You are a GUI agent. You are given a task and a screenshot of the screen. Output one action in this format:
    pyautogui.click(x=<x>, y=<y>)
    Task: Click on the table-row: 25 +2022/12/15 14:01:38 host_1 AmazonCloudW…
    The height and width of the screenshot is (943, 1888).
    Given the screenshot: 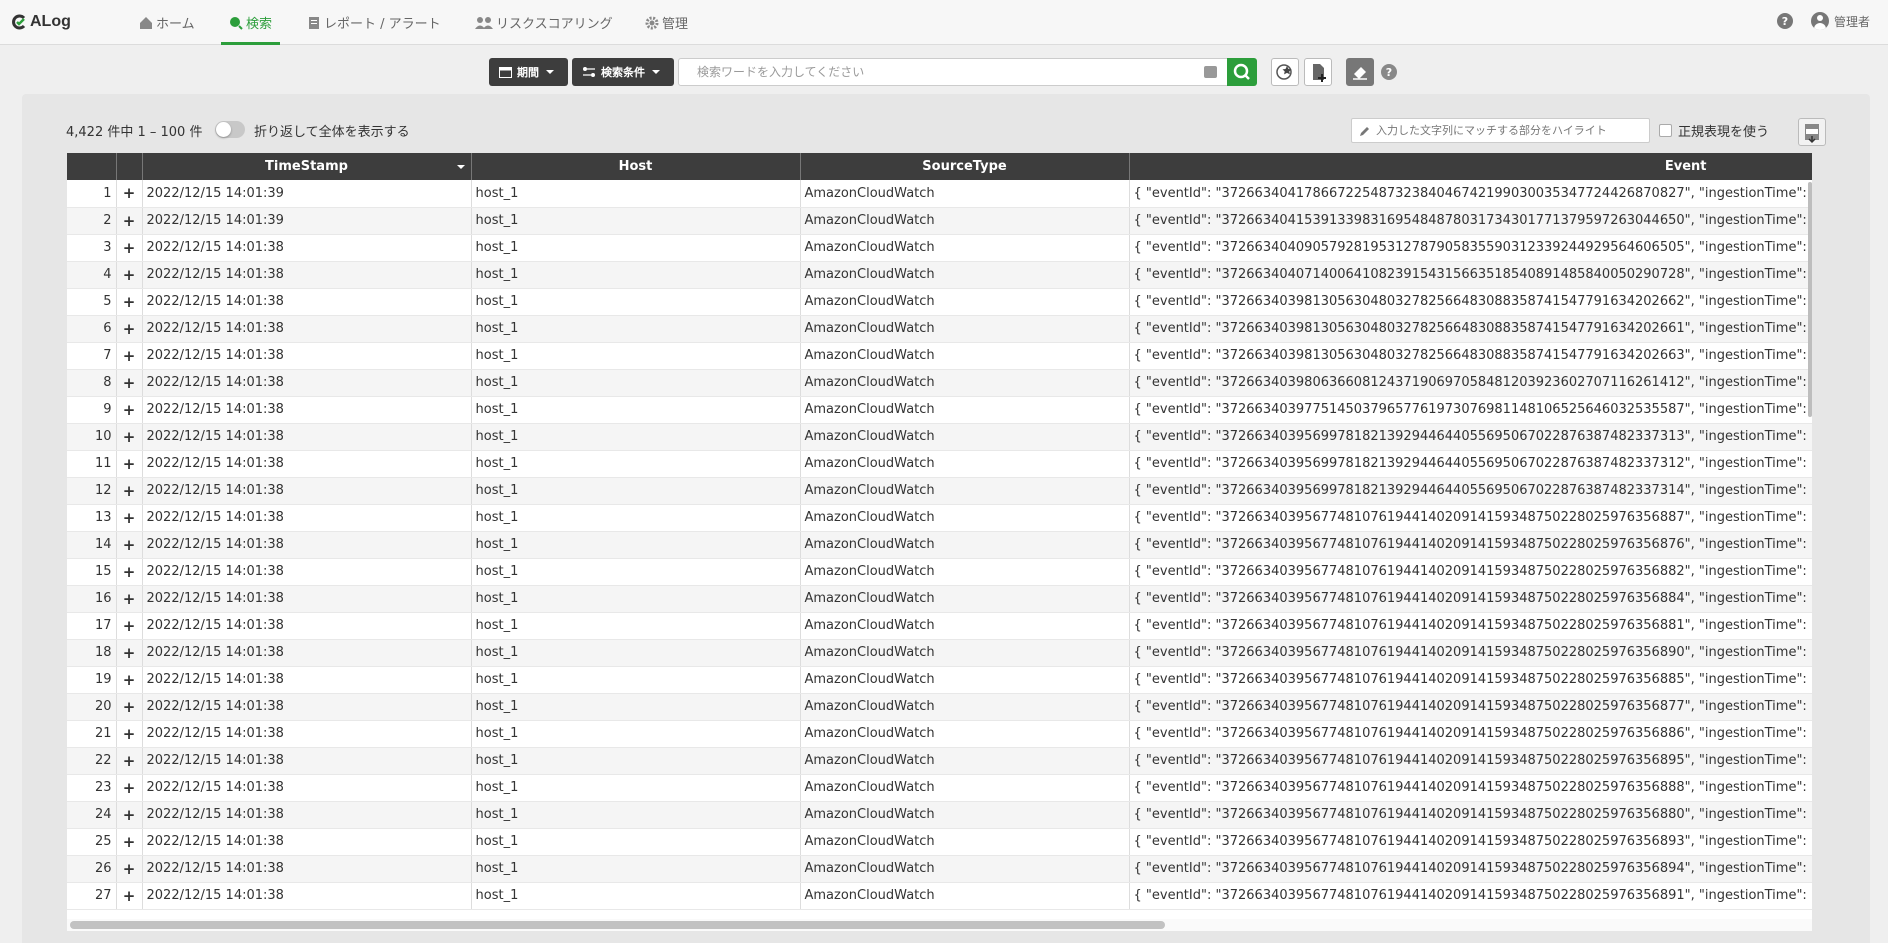 What is the action you would take?
    pyautogui.click(x=939, y=842)
    